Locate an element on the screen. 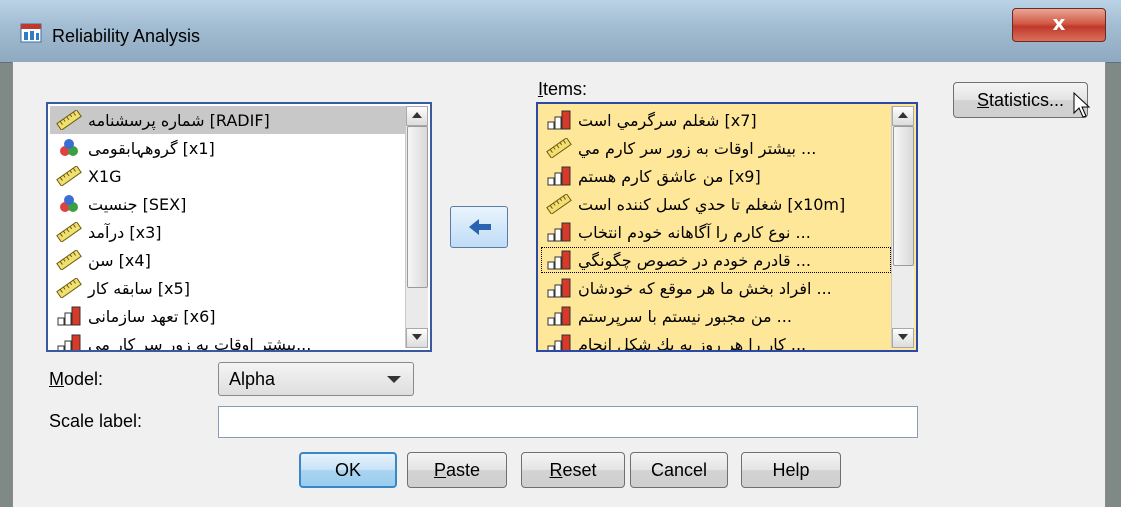 The image size is (1121, 507). item-item: شغلم تا حدي كسل كننده است [x10m] is located at coordinates (716, 204).